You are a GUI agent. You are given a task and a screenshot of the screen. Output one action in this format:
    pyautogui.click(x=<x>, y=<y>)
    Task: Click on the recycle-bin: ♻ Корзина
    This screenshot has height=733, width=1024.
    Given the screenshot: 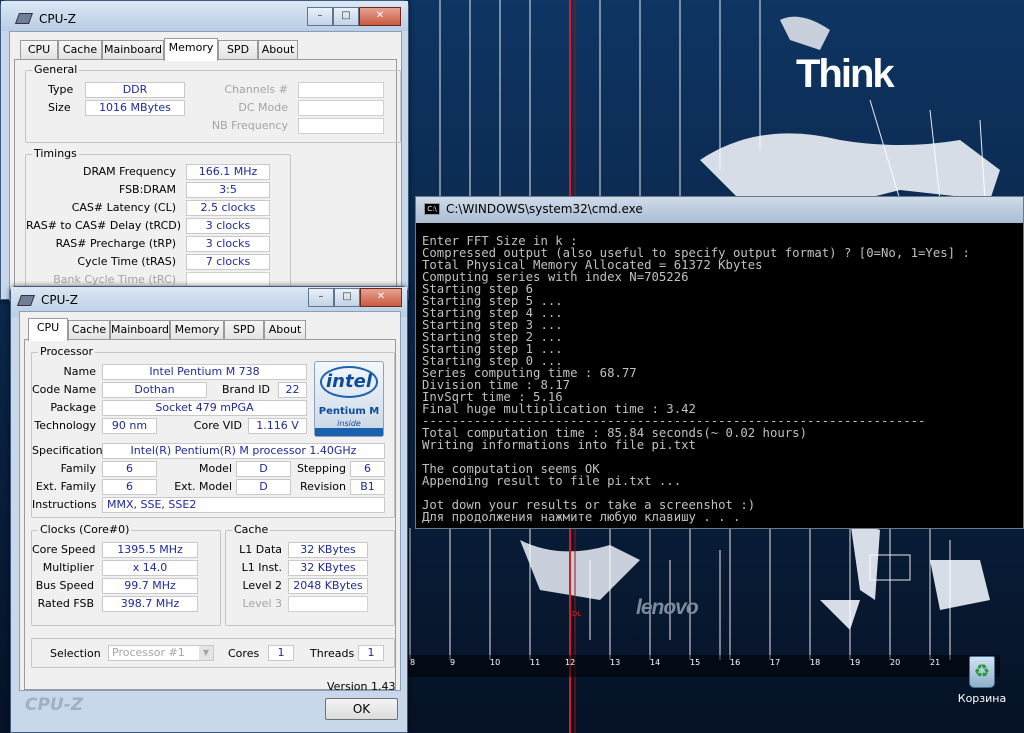 What is the action you would take?
    pyautogui.click(x=982, y=680)
    